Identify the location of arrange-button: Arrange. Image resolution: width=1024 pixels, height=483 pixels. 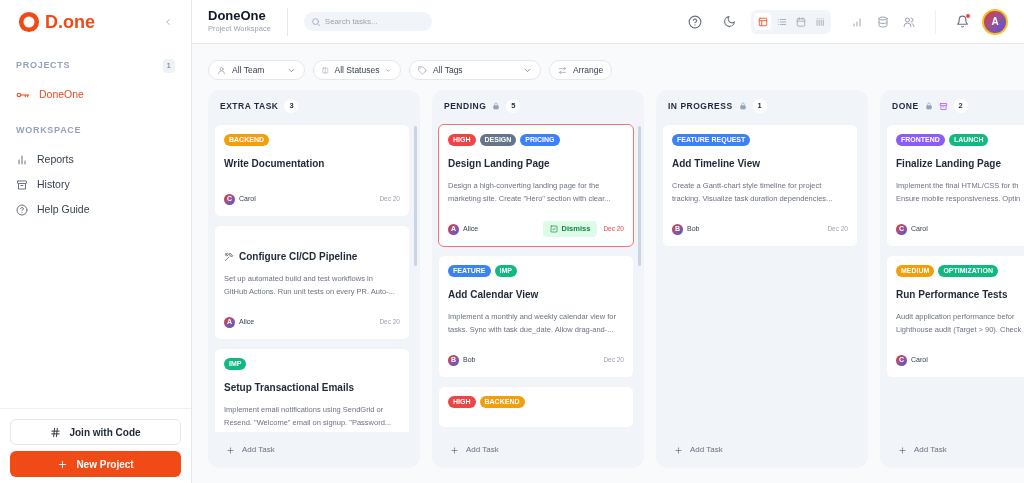
(581, 70).